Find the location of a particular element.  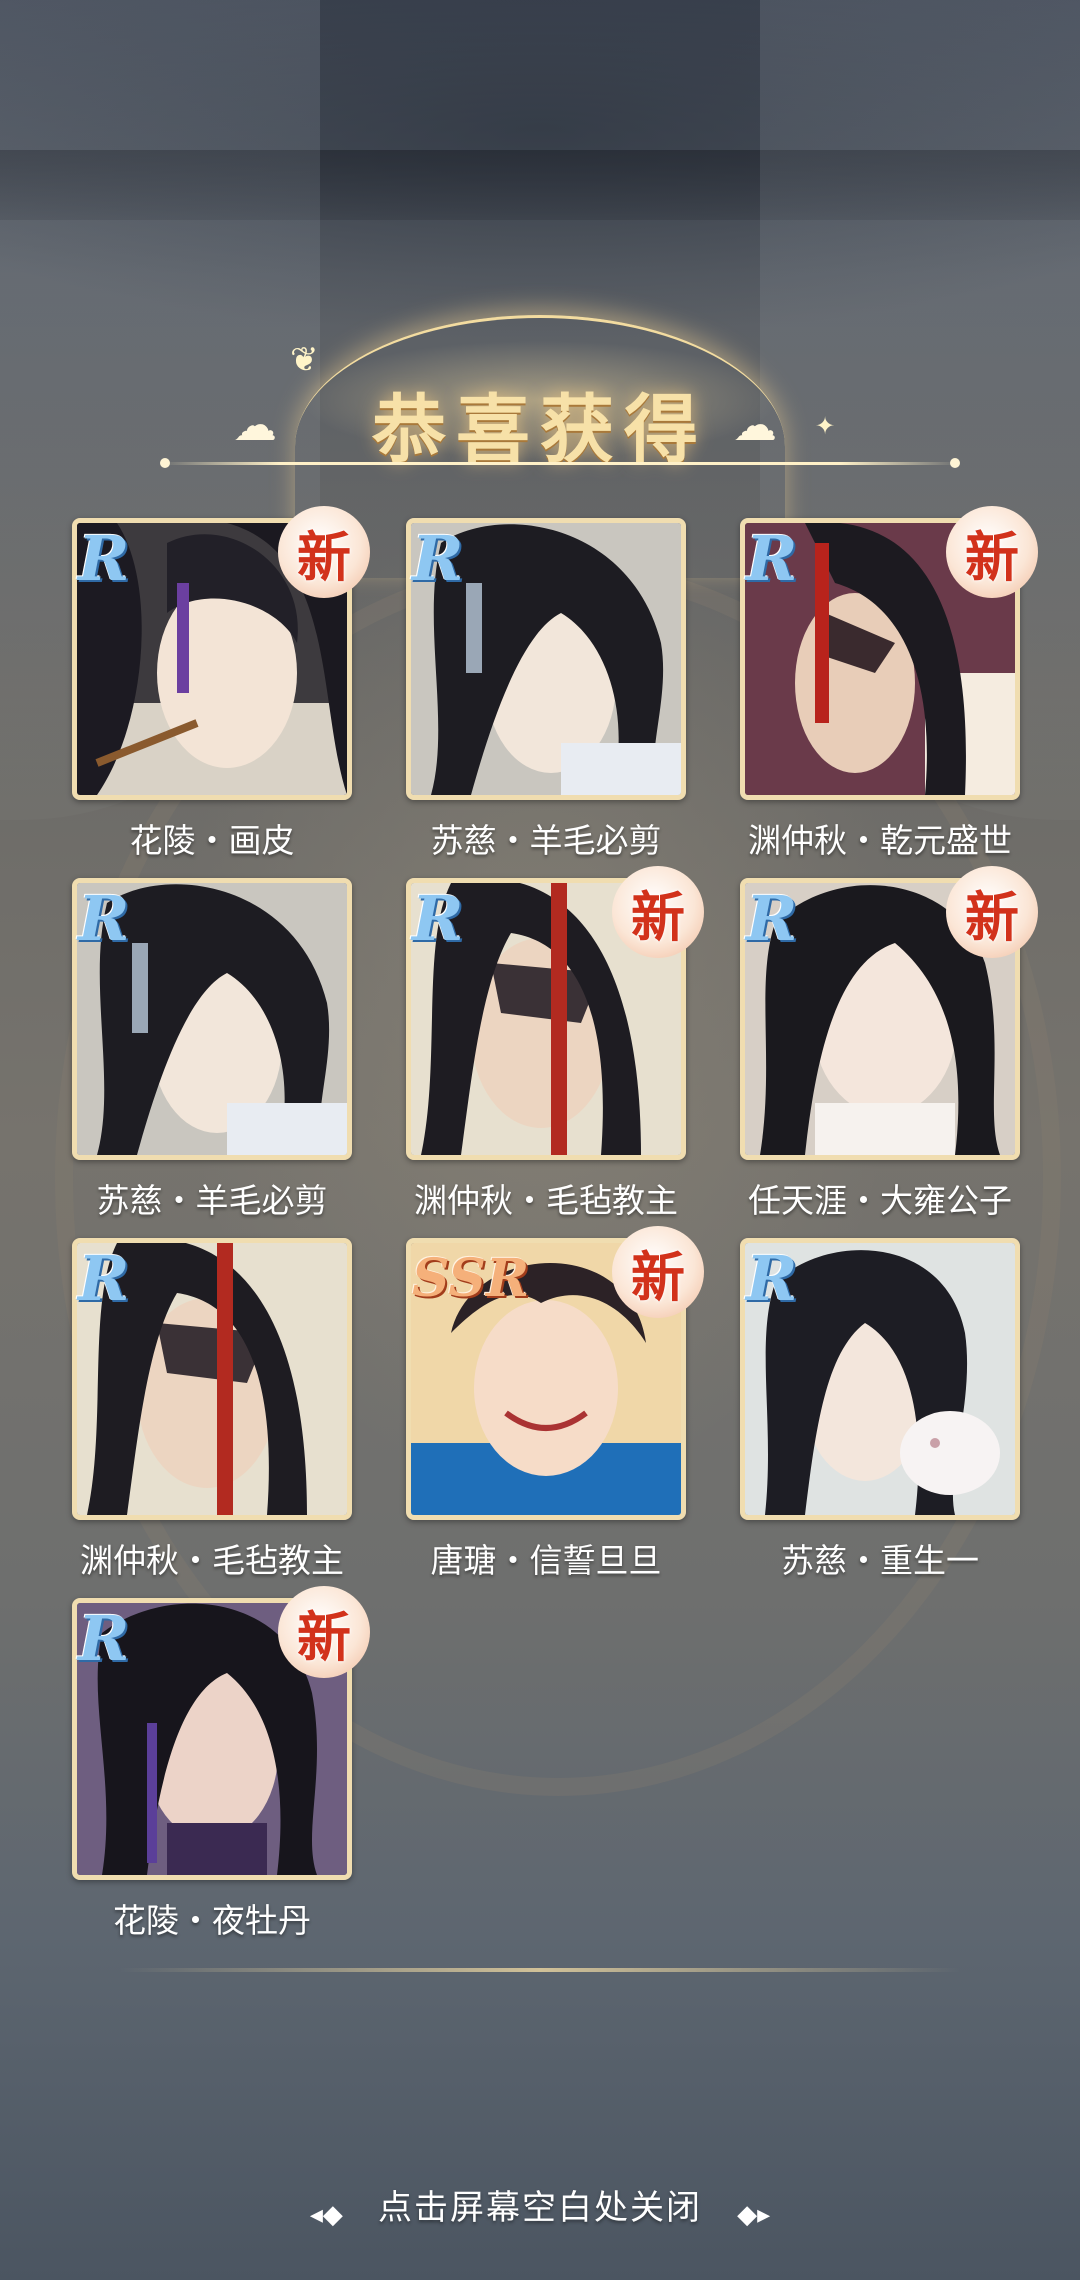

reward-card: R 新 任天涯・大雍公子 is located at coordinates (889, 1052).